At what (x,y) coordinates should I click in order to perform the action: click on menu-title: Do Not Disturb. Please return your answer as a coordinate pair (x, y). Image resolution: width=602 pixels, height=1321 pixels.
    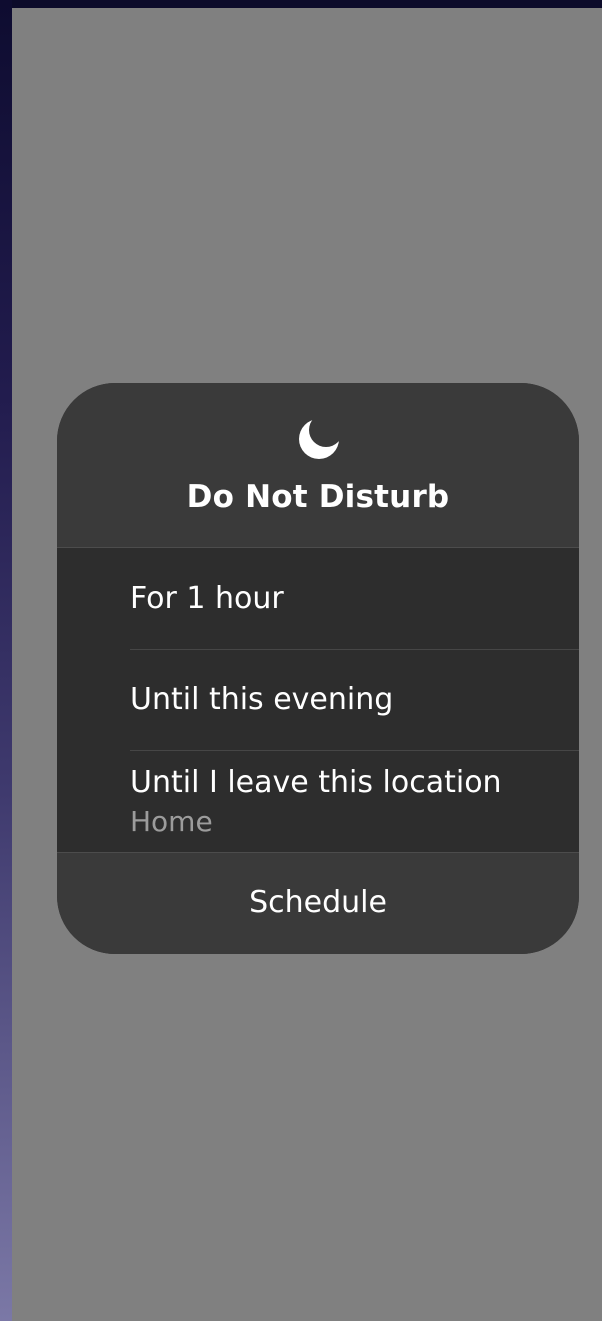
    Looking at the image, I should click on (318, 497).